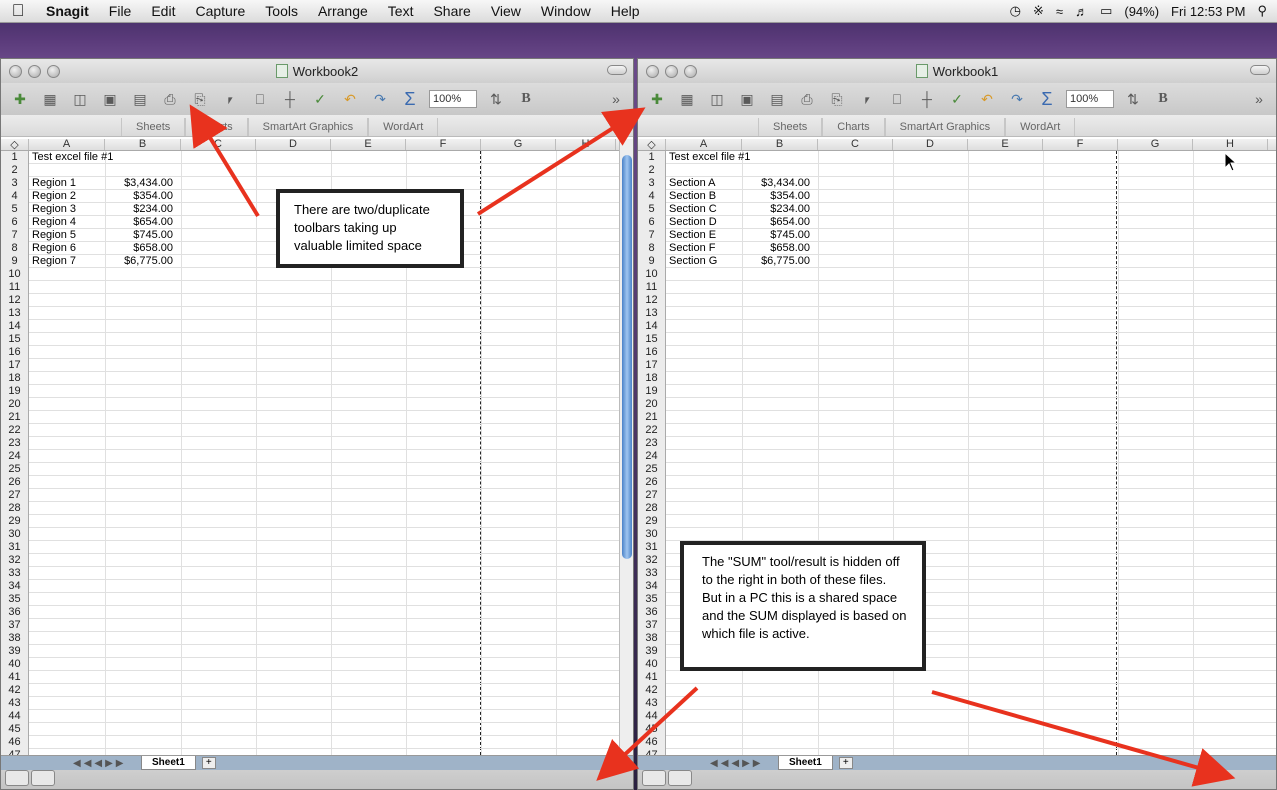 The height and width of the screenshot is (790, 1277). What do you see at coordinates (15, 391) in the screenshot?
I see `row-number: 19` at bounding box center [15, 391].